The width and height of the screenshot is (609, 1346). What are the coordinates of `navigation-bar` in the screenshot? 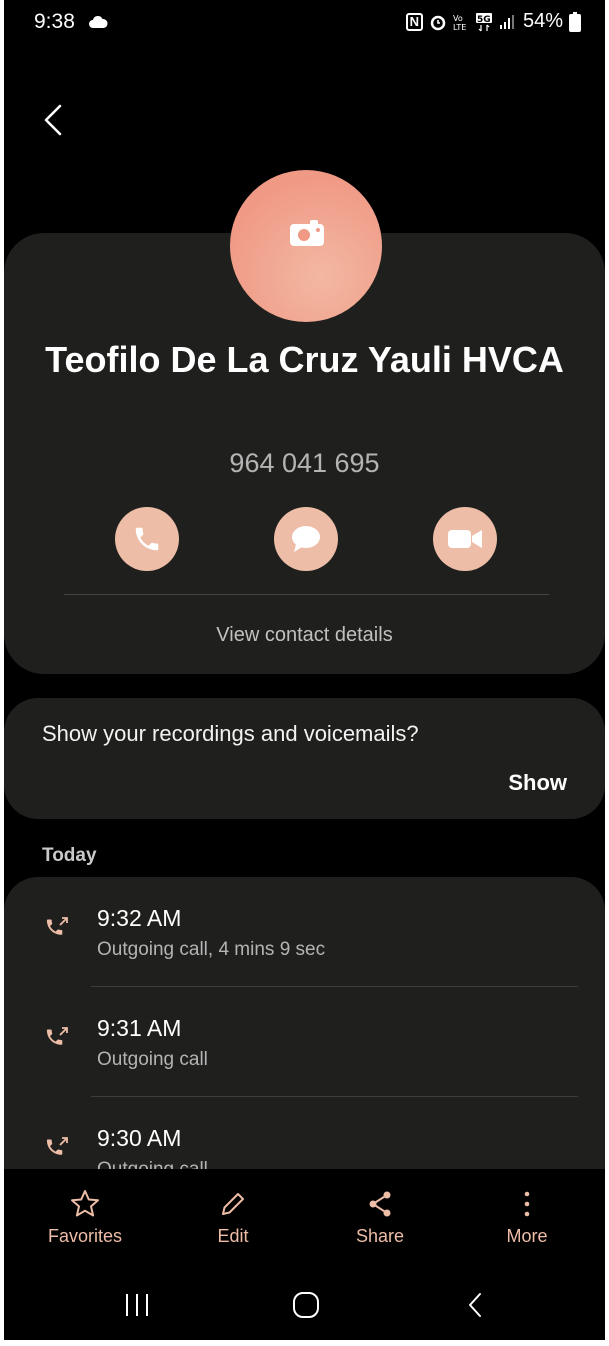 It's located at (304, 1305).